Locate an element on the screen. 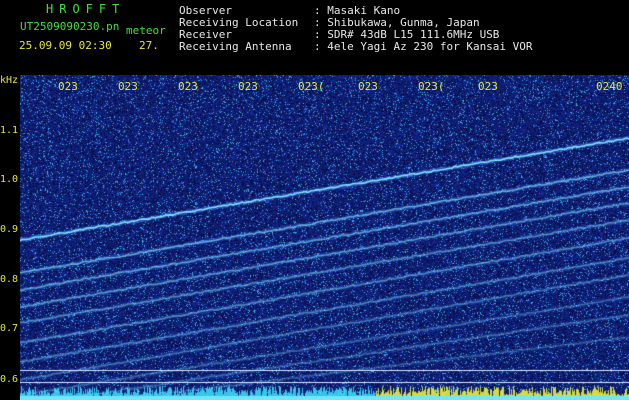 This screenshot has width=629, height=400. y-tick-label: 1.1 is located at coordinates (9, 130).